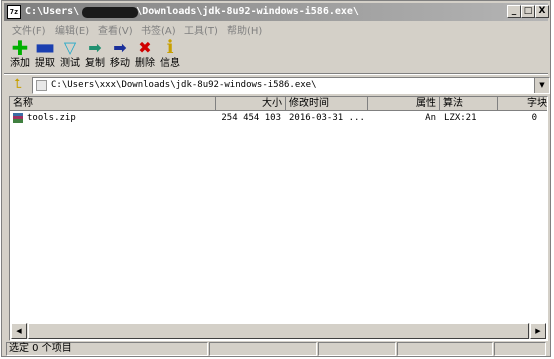 The image size is (554, 359). What do you see at coordinates (19, 118) in the screenshot?
I see `archive-file-icon` at bounding box center [19, 118].